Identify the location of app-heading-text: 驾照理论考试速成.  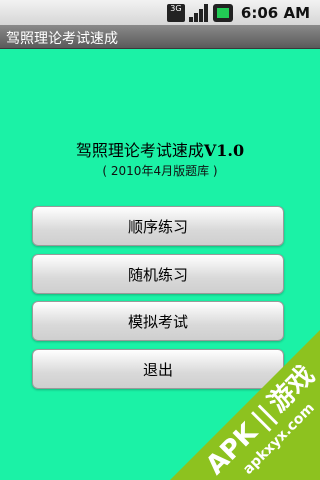
(139, 150).